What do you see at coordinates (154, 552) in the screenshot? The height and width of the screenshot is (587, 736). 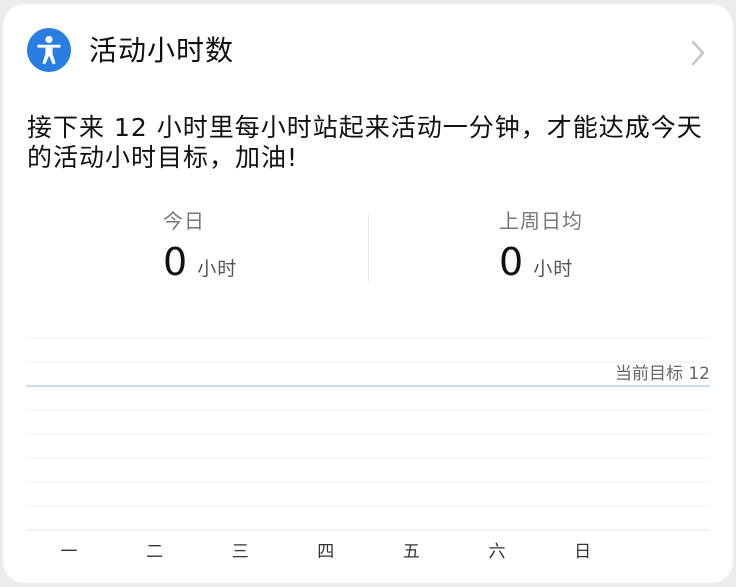 I see `weekday-label: 二` at bounding box center [154, 552].